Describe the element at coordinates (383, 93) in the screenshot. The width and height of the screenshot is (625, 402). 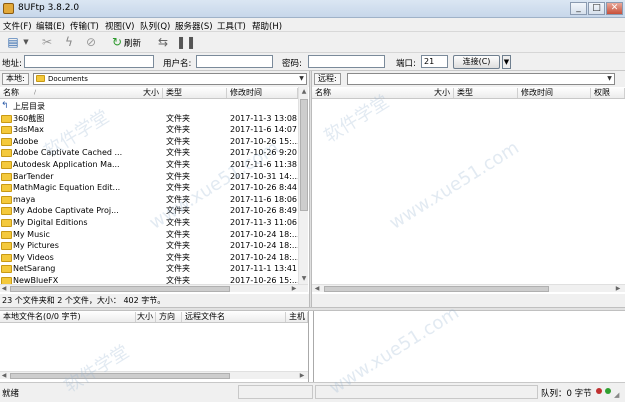
I see `remote-col-name: 名称 大小` at that location.